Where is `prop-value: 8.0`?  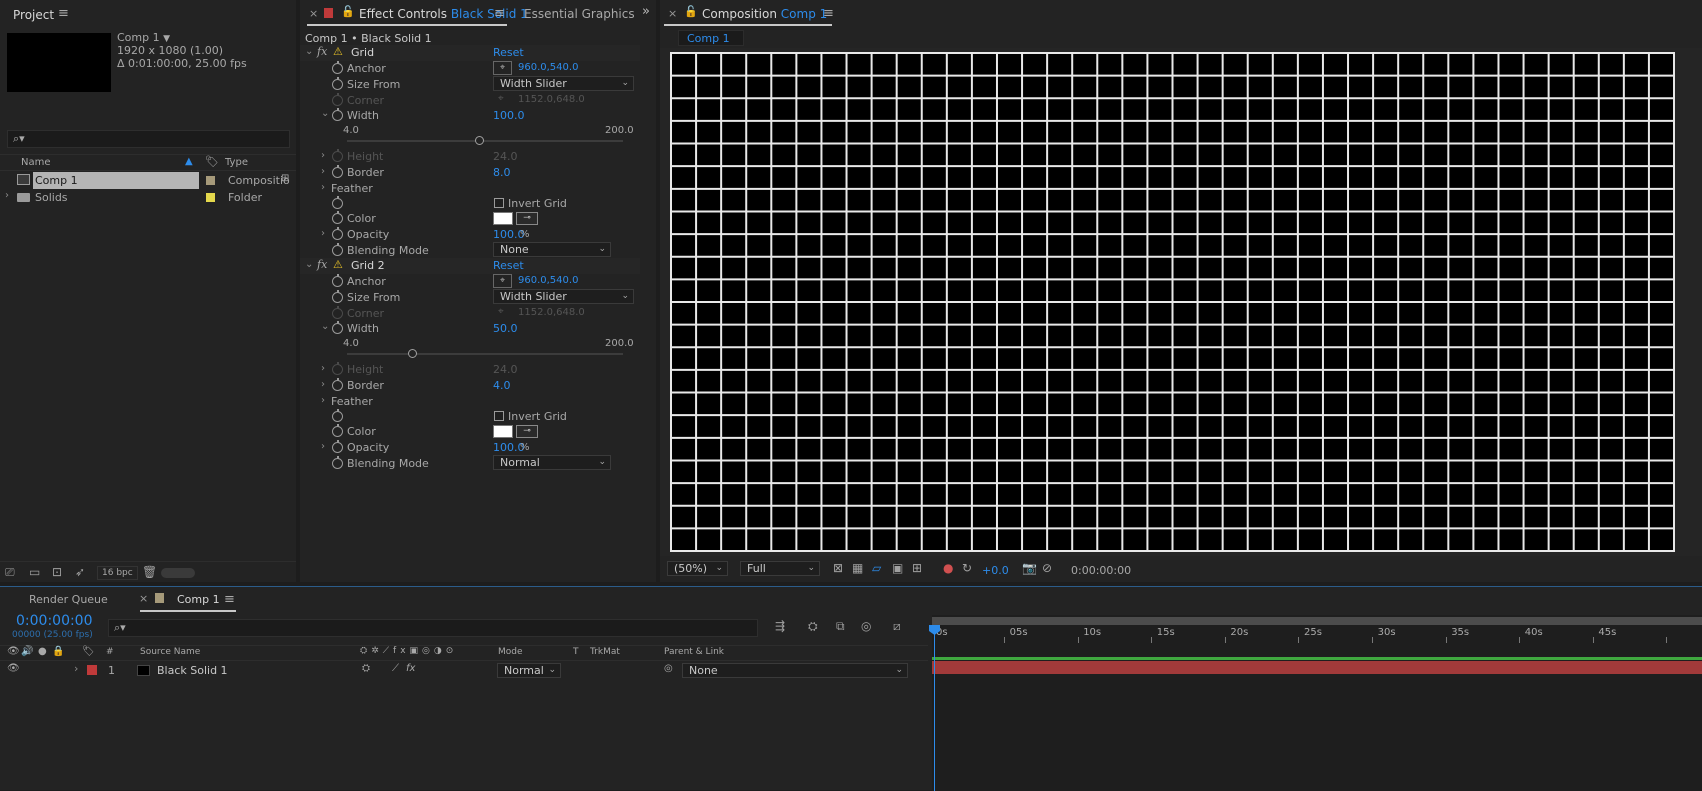 prop-value: 8.0 is located at coordinates (502, 172).